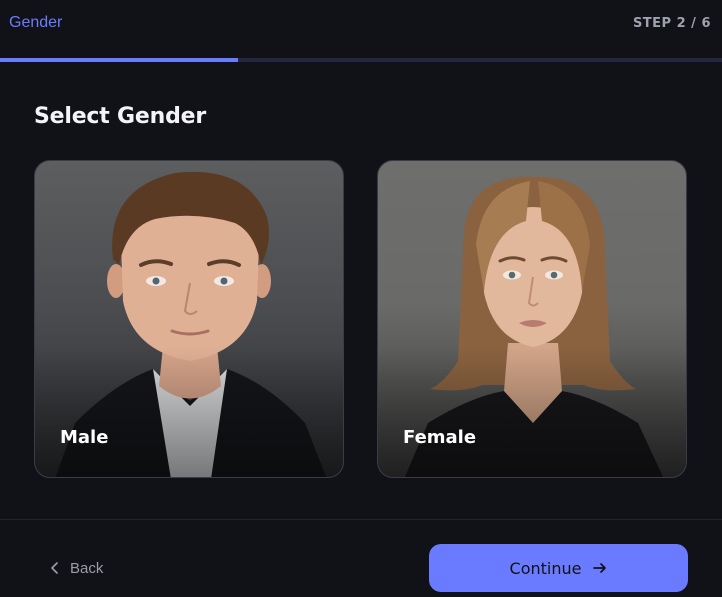 This screenshot has width=722, height=597. I want to click on chevron-left-icon, so click(55, 568).